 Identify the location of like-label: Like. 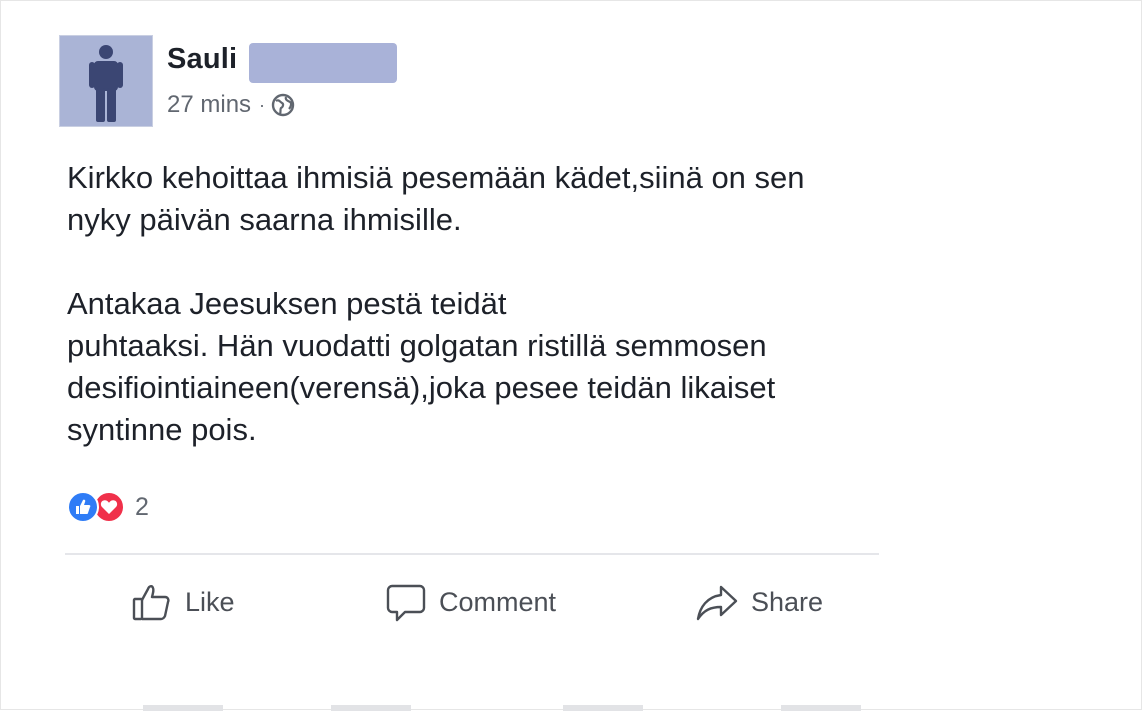
(210, 601).